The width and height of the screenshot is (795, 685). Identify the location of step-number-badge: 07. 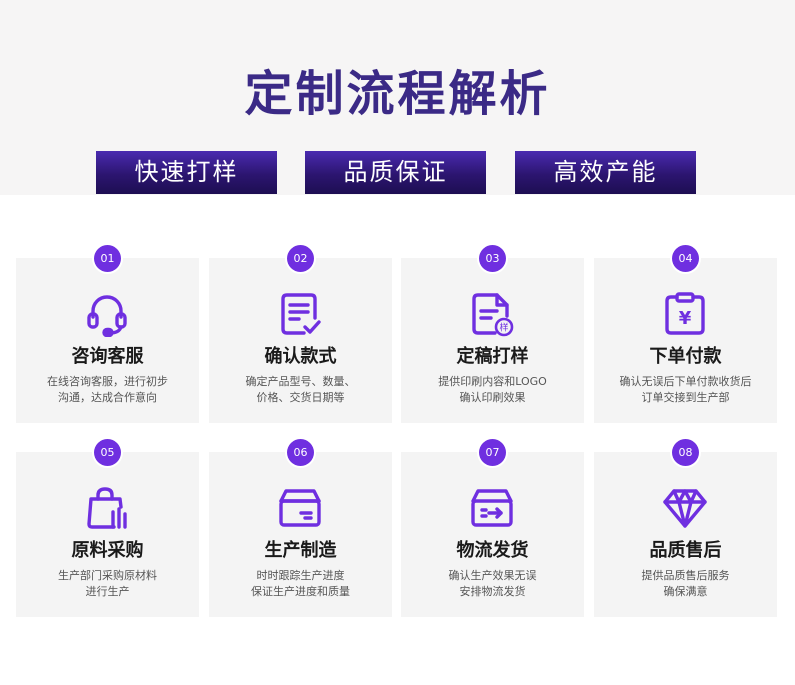
(492, 452).